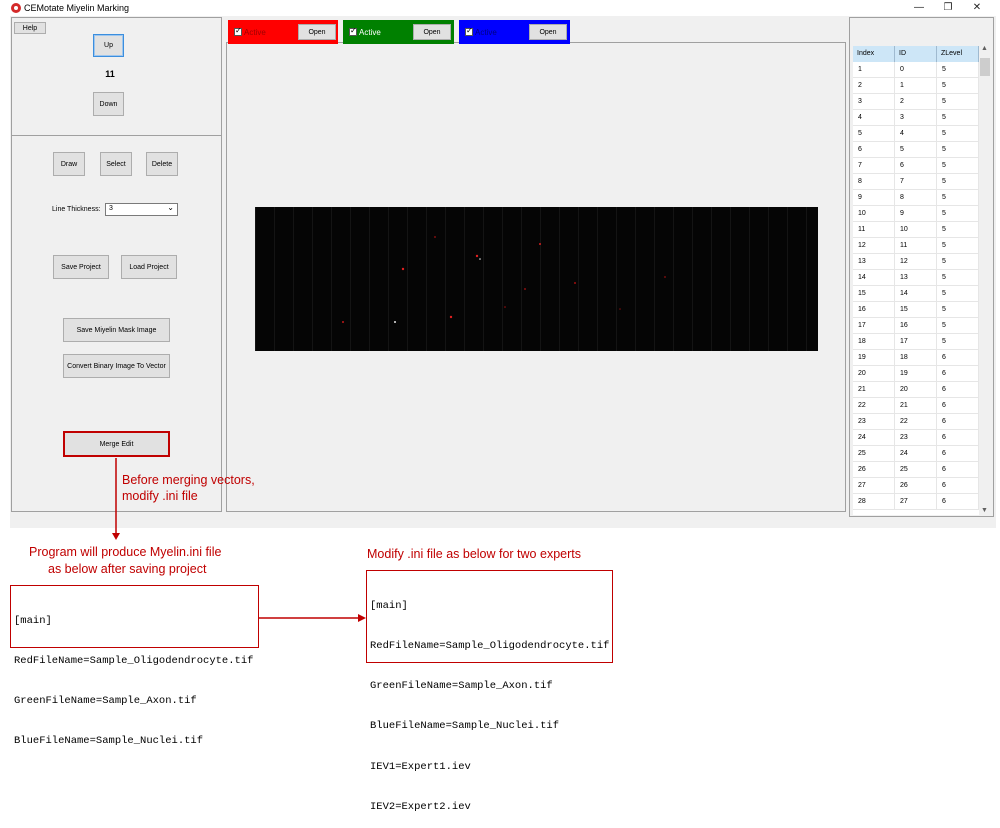 The width and height of the screenshot is (1000, 828). What do you see at coordinates (420, 766) in the screenshot?
I see `ini-line: IEV1=Expert1.iev` at bounding box center [420, 766].